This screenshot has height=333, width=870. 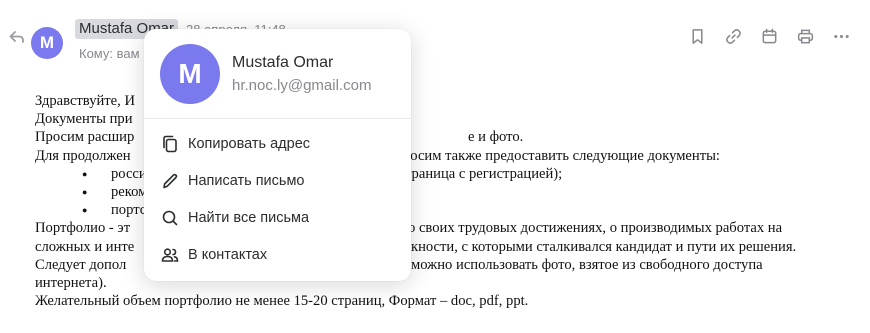 I want to click on more-icon, so click(x=841, y=36).